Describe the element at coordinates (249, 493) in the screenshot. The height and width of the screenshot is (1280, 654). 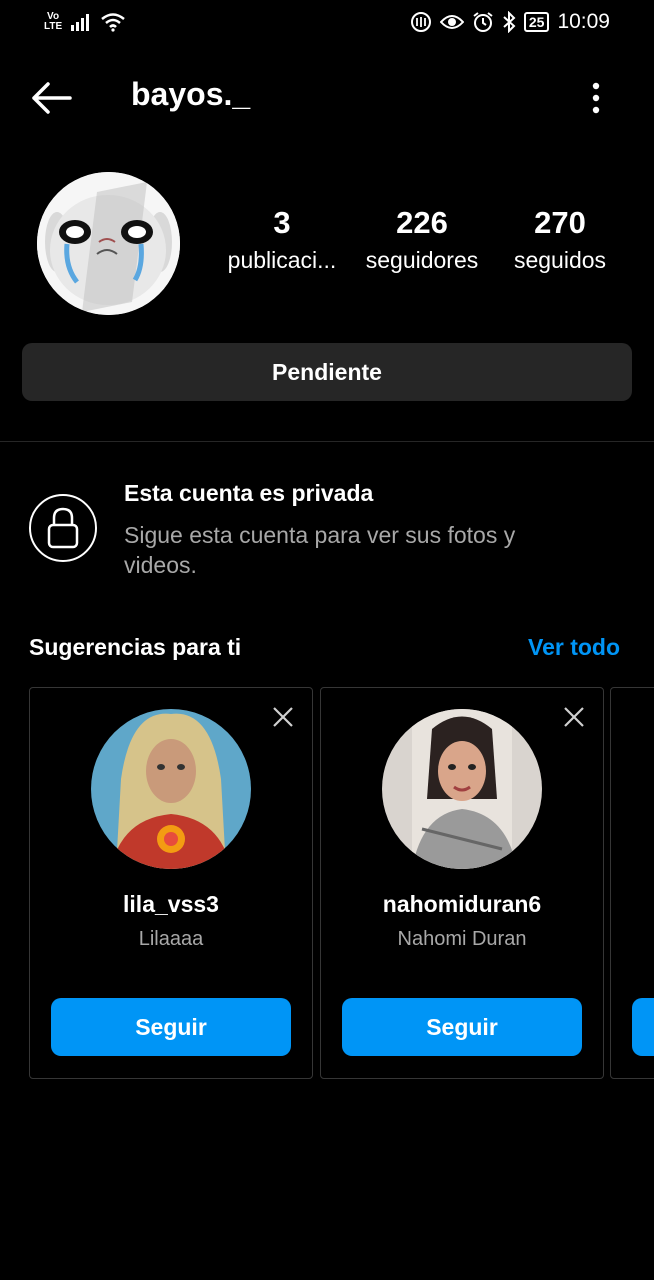
I see `private-title: Esta cuenta es privada` at that location.